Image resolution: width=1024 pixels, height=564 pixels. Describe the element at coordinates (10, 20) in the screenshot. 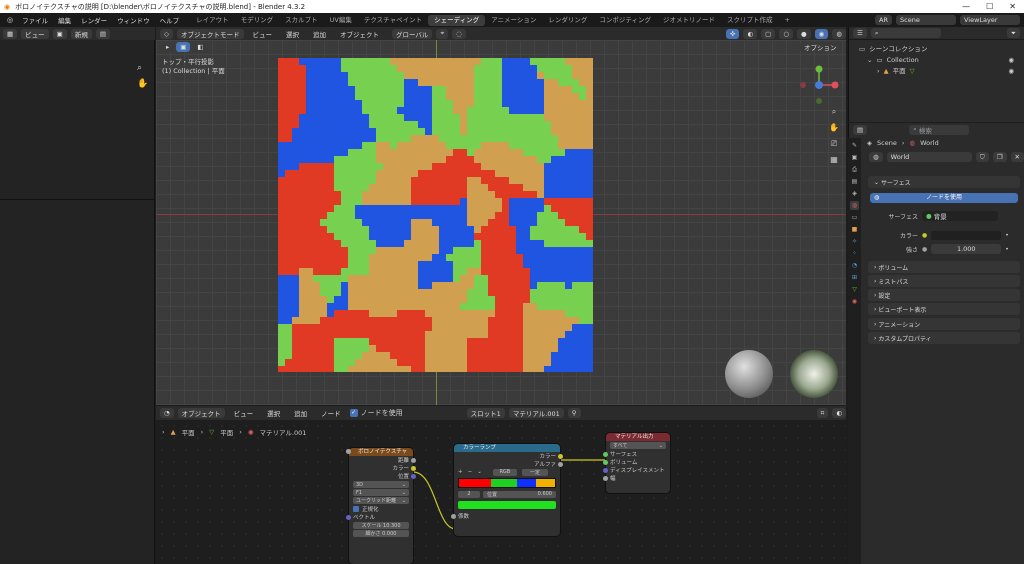

I see `blender-menu-icon: ◎` at that location.